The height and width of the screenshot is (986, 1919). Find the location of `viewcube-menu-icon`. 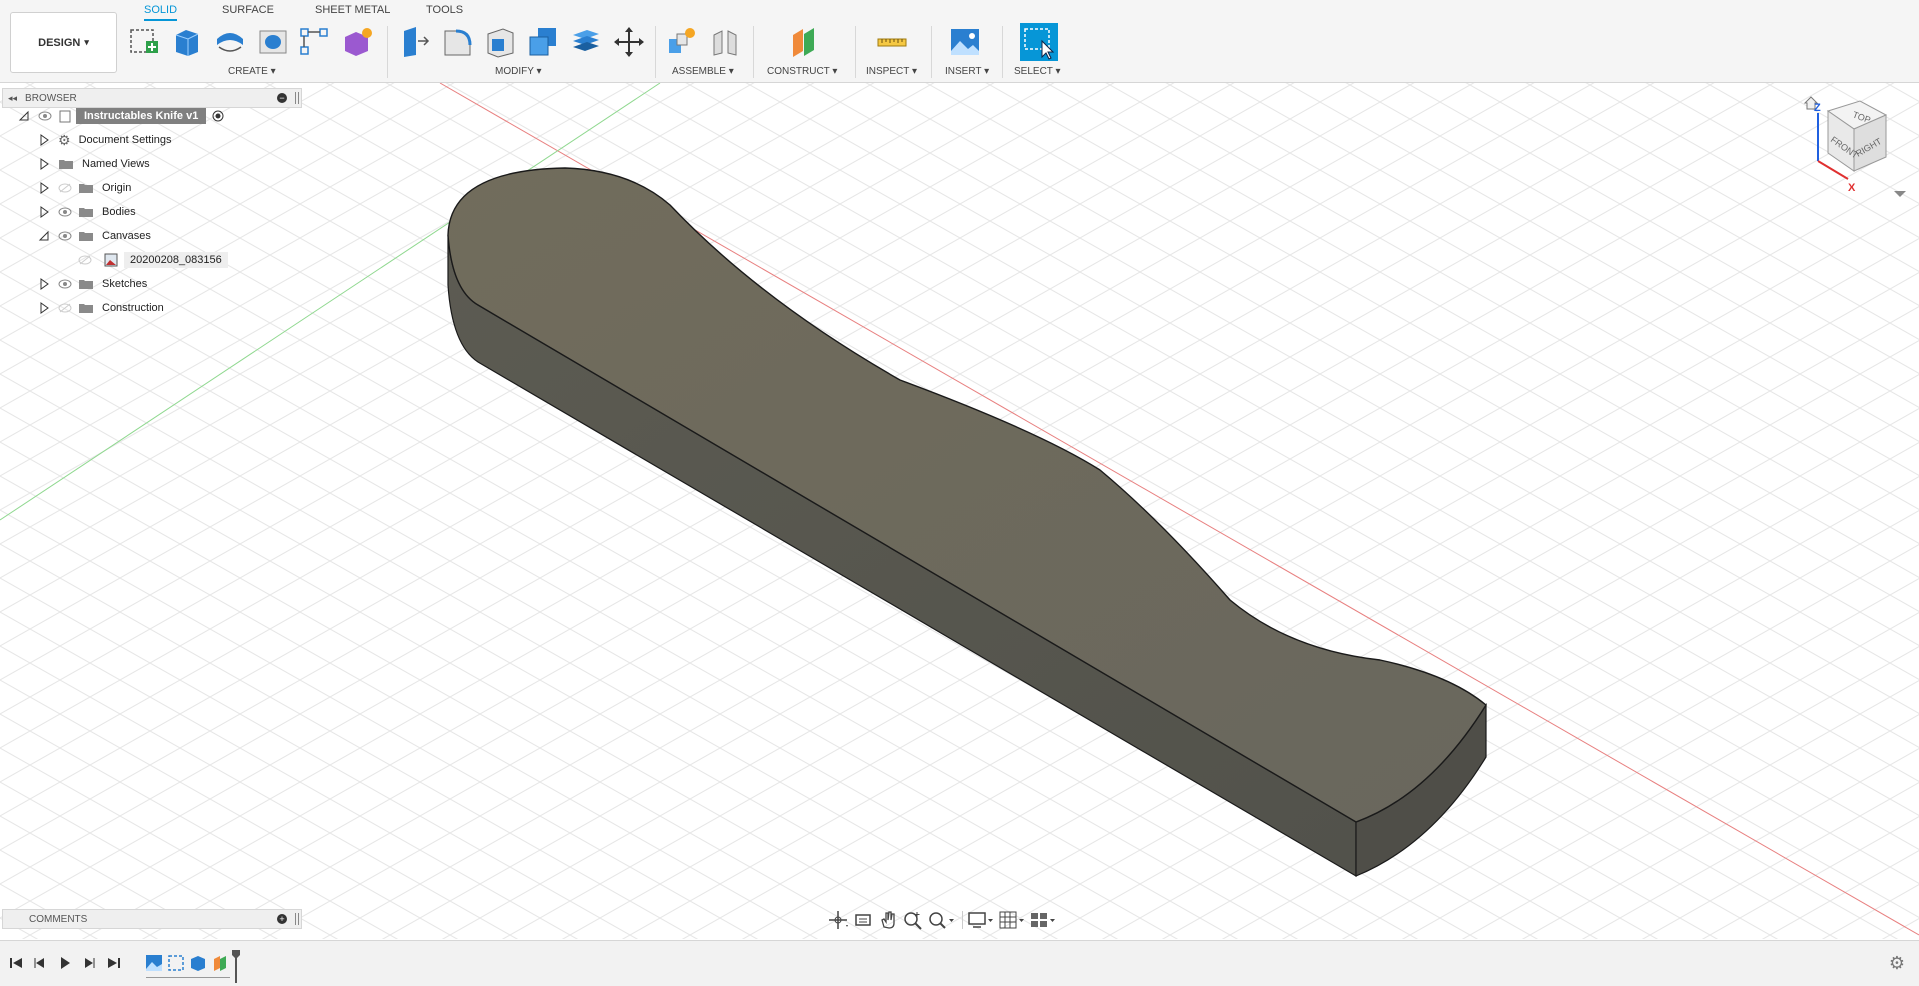

viewcube-menu-icon is located at coordinates (1900, 194).